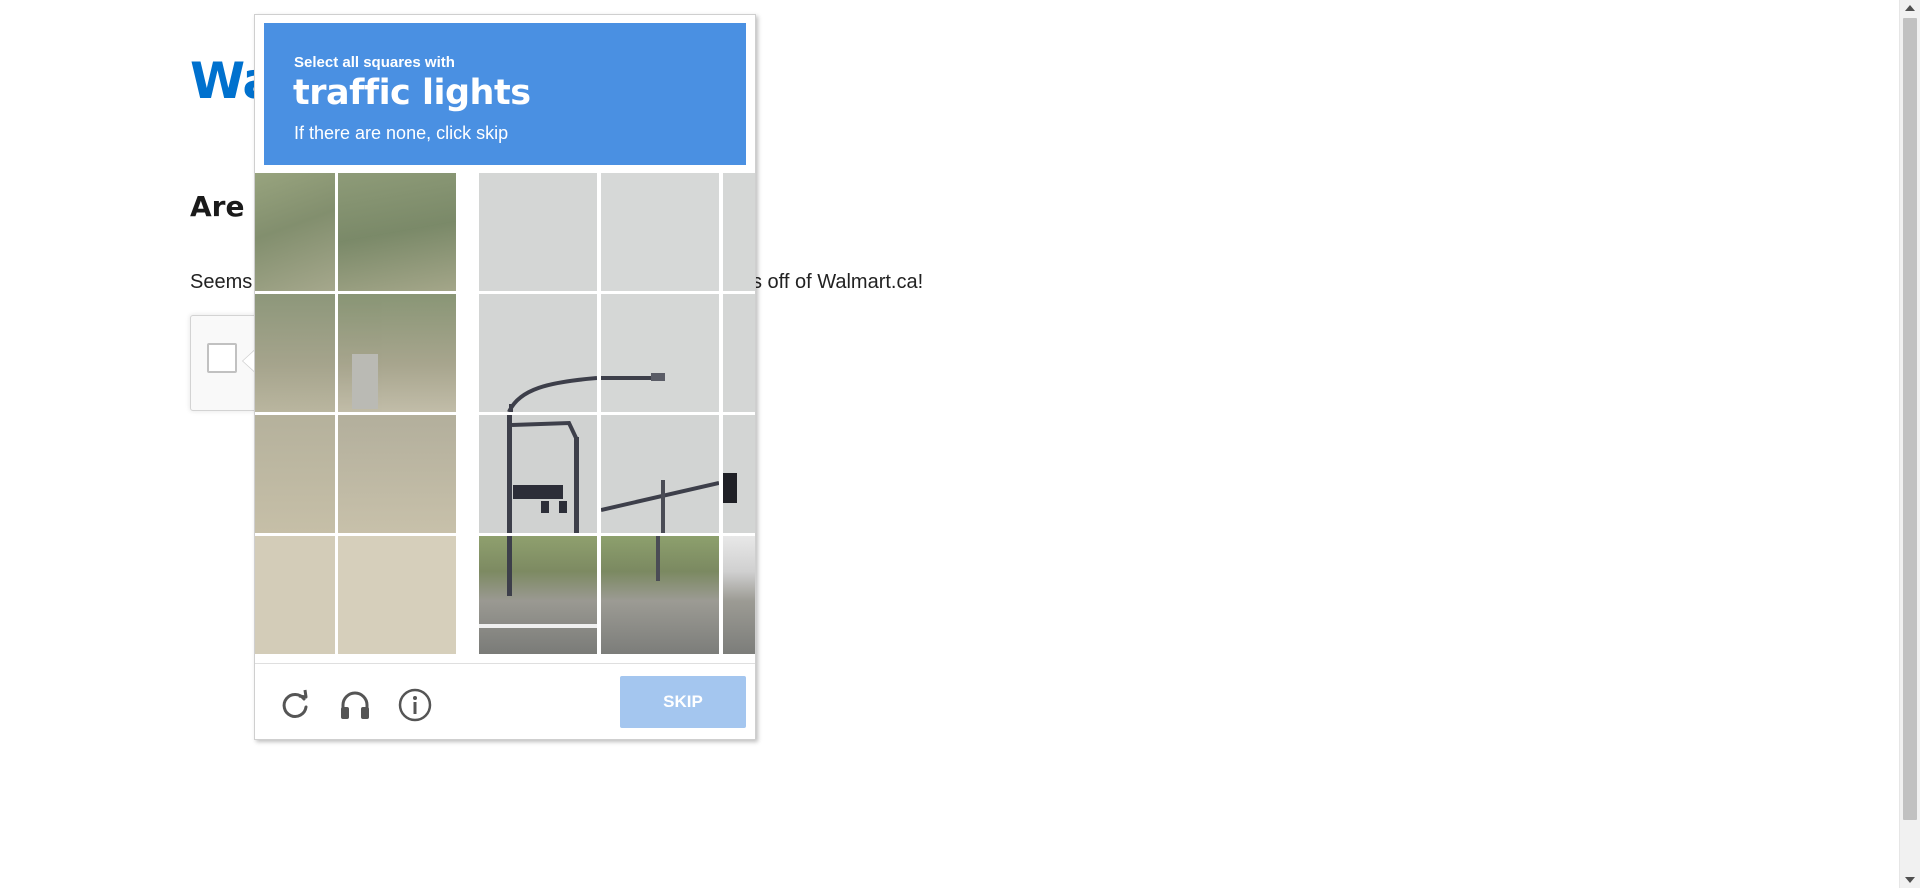  What do you see at coordinates (374, 62) in the screenshot?
I see `challenge-instruction: Select all squares with` at bounding box center [374, 62].